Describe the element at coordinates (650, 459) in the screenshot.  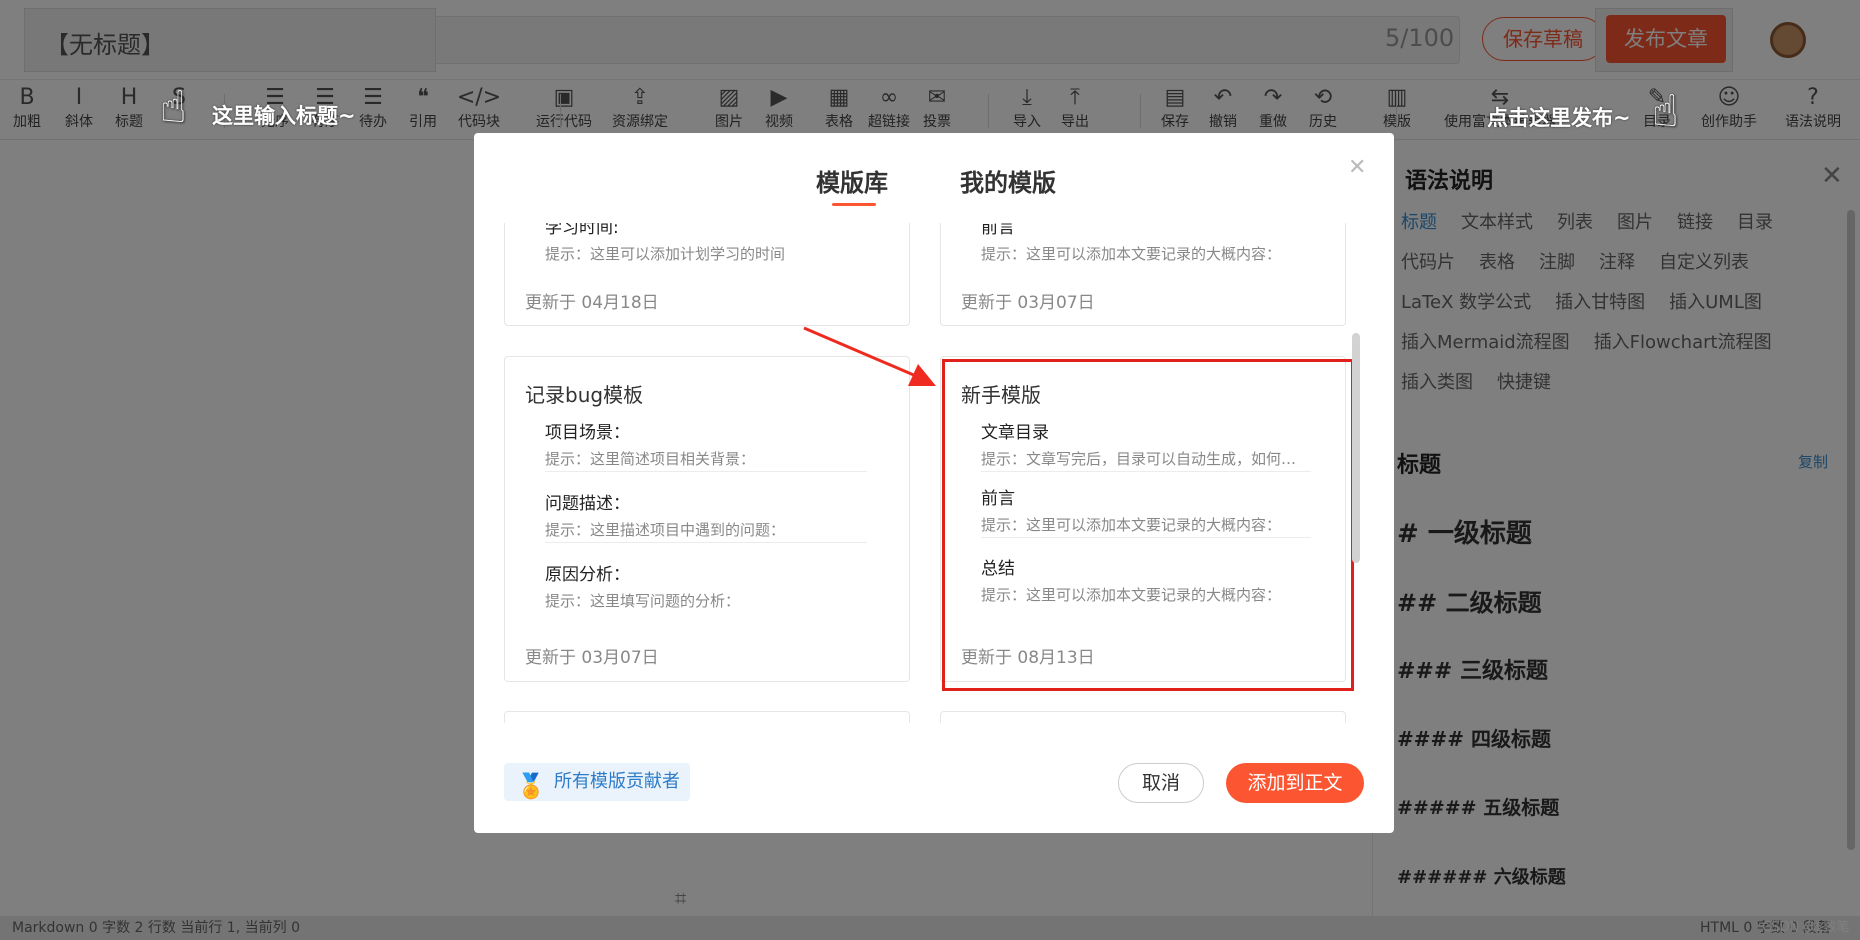
I see `template-item-hint: 提示：这里简述项目相关背景：` at that location.